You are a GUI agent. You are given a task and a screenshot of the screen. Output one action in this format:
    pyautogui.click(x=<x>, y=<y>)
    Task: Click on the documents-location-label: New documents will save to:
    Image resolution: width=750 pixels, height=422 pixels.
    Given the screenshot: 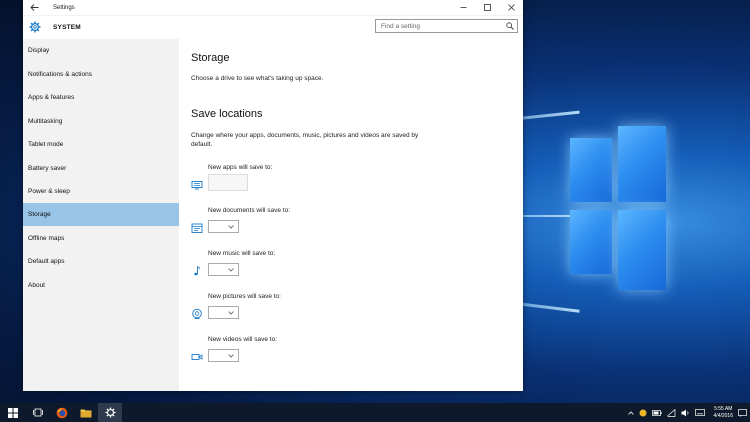 What is the action you would take?
    pyautogui.click(x=249, y=210)
    